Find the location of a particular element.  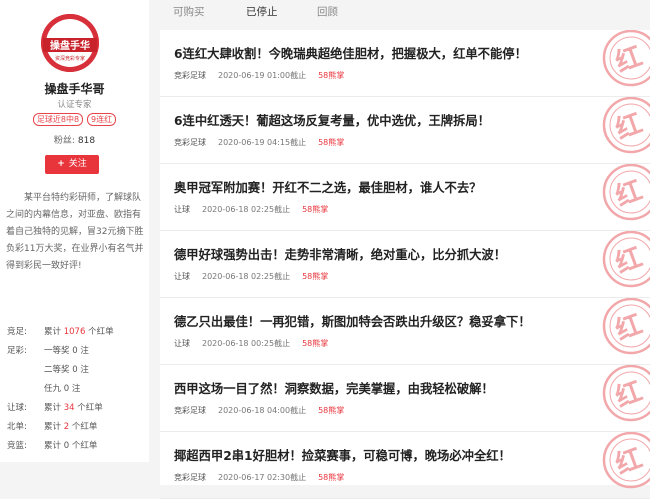

stat-label: 竞篮: is located at coordinates (17, 446).